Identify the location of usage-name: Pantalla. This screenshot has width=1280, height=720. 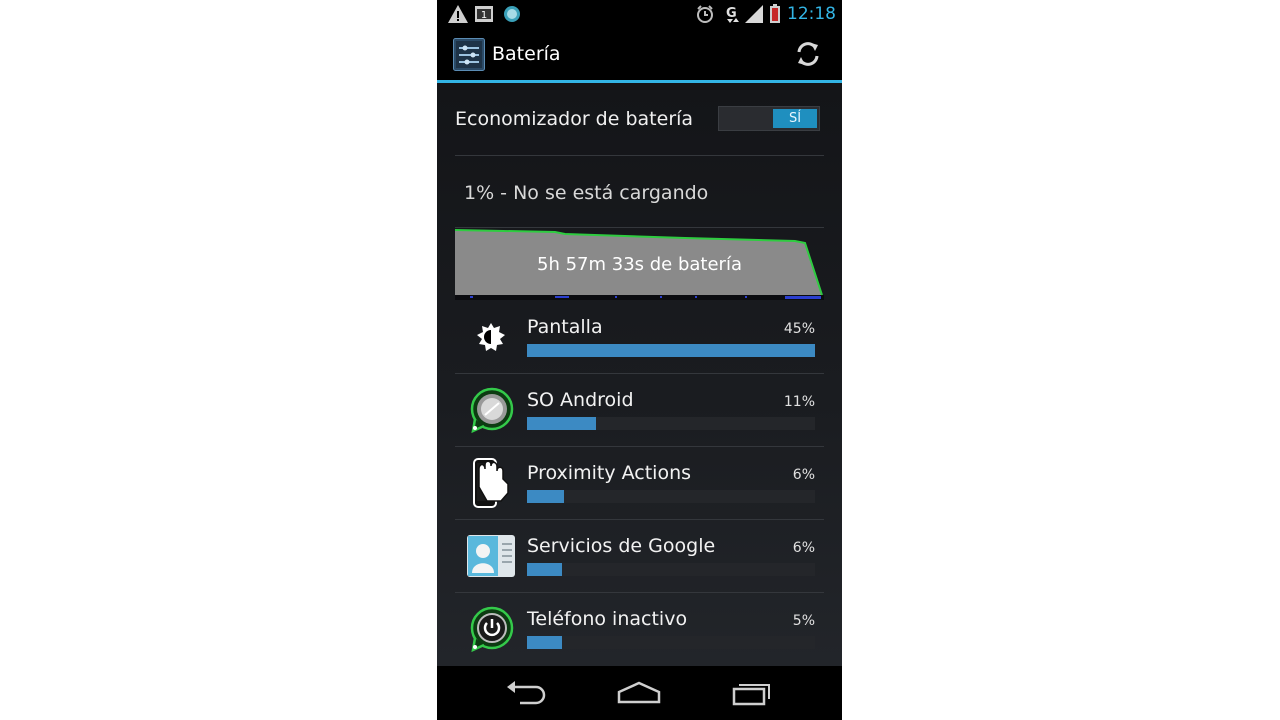
(565, 327).